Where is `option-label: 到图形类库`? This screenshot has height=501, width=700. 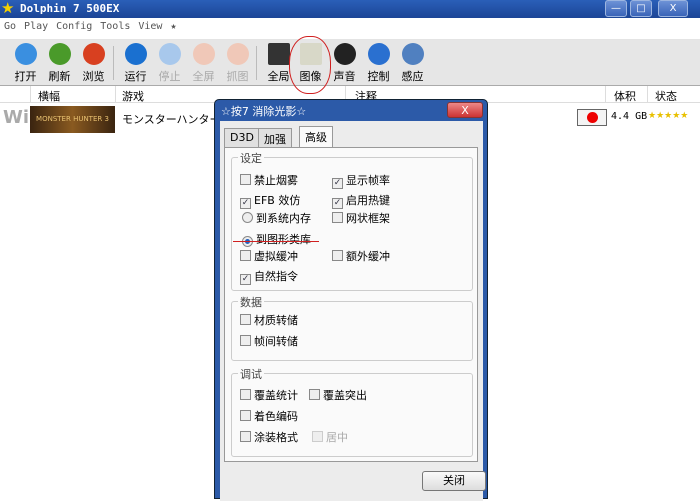 option-label: 到图形类库 is located at coordinates (283, 239).